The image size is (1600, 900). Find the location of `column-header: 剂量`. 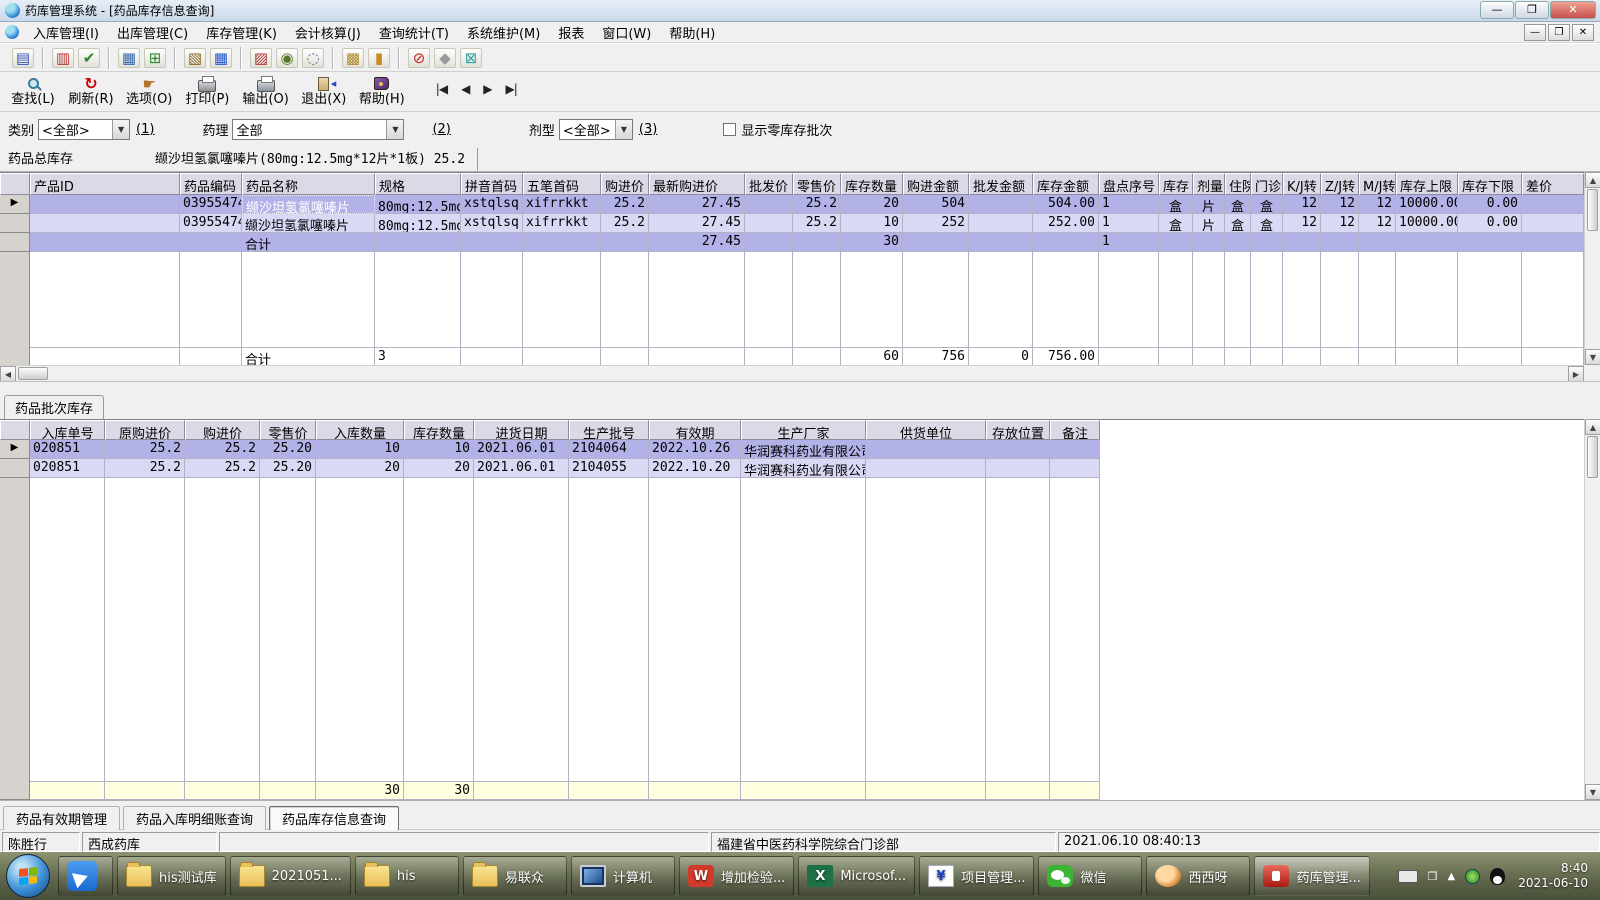

column-header: 剂量 is located at coordinates (1209, 184).